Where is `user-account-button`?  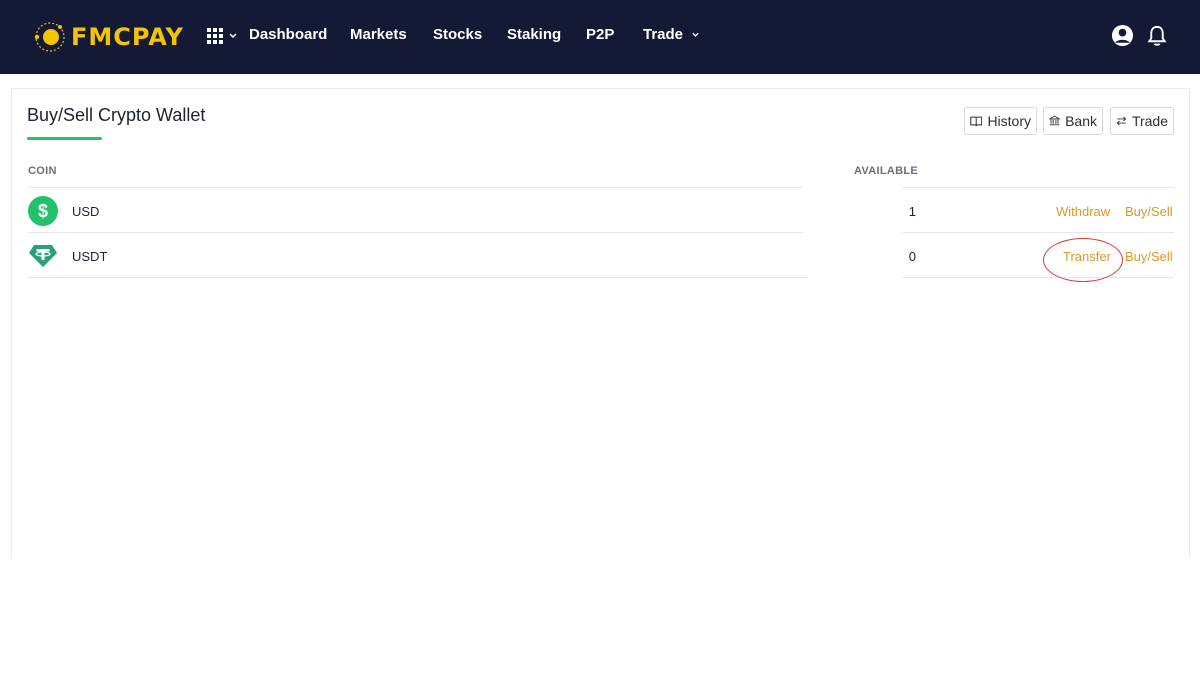
user-account-button is located at coordinates (1122, 38).